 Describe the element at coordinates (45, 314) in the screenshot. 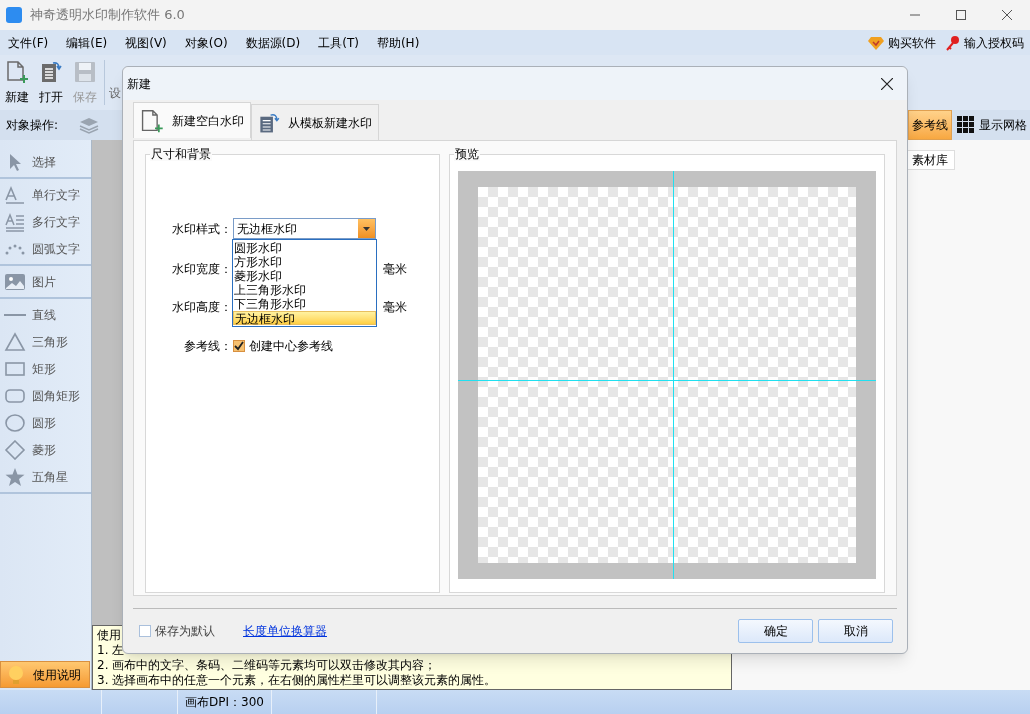

I see `tool-item: 直线` at that location.